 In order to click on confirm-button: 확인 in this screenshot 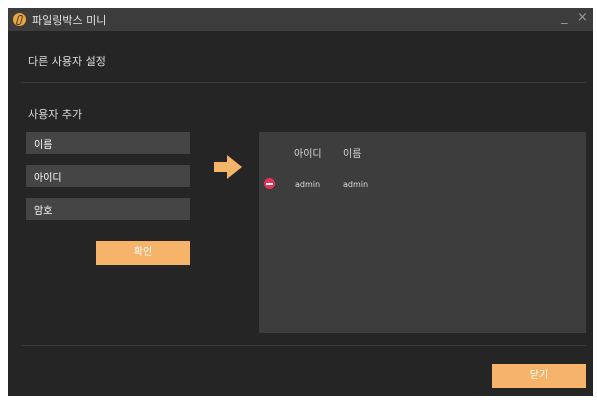, I will do `click(143, 253)`.